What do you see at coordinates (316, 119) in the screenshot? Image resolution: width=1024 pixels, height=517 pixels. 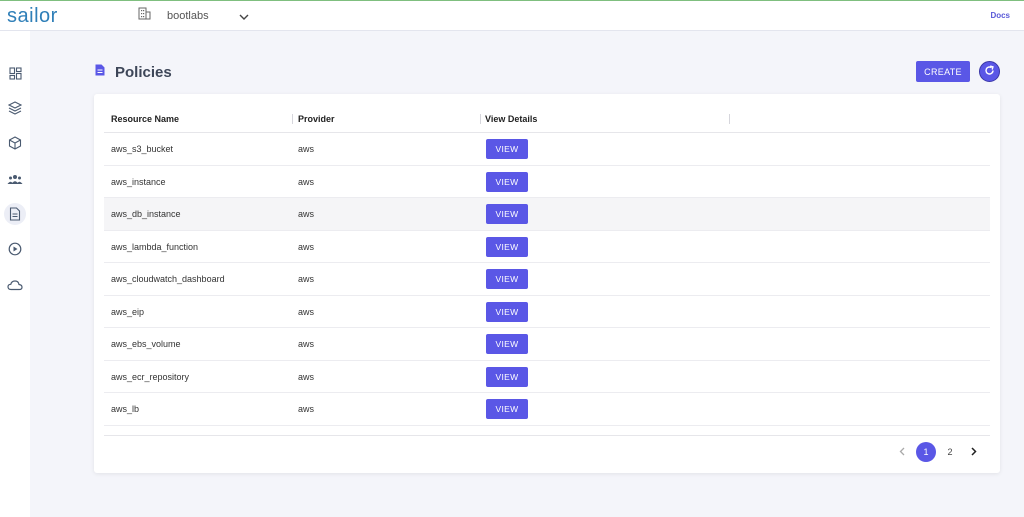 I see `column-header-provider: Provider` at bounding box center [316, 119].